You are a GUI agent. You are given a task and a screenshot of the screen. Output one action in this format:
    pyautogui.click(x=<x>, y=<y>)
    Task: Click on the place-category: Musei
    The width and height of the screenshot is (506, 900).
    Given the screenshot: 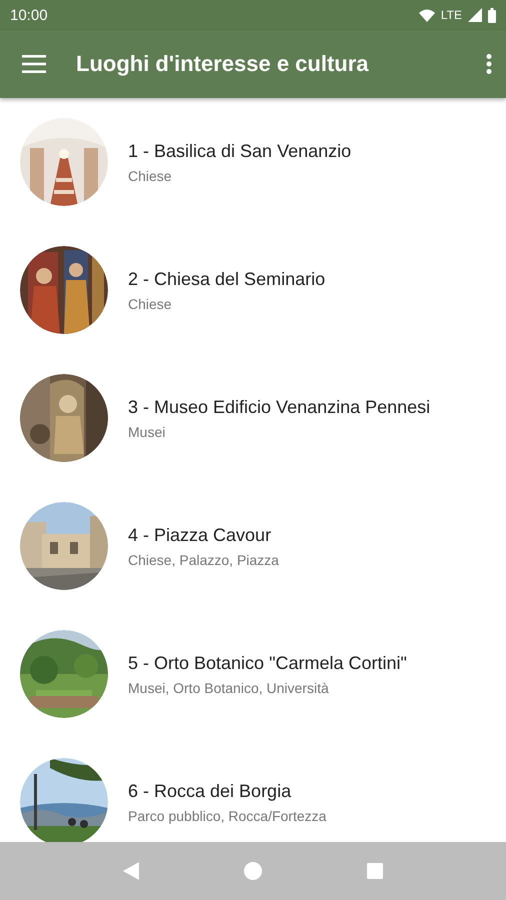 What is the action you would take?
    pyautogui.click(x=147, y=432)
    